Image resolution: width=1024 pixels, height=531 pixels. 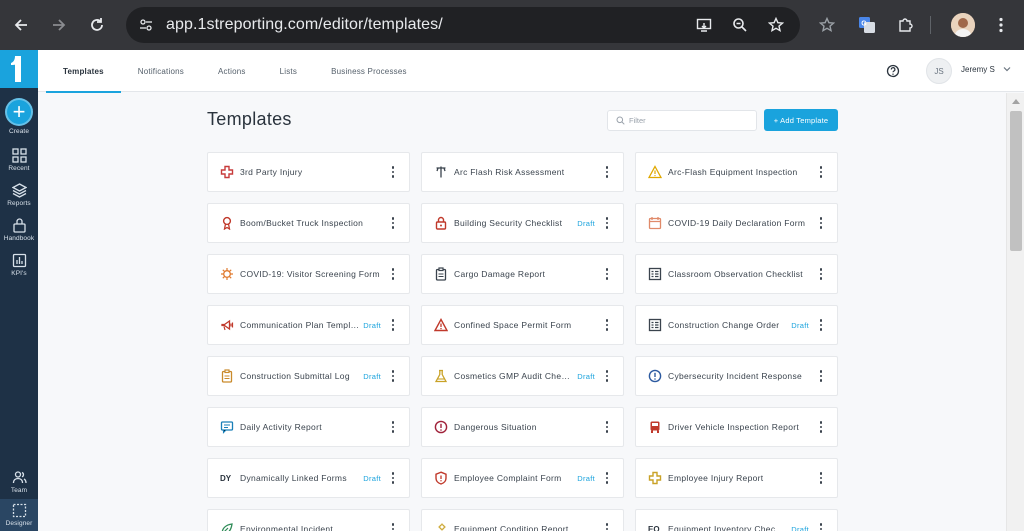 What do you see at coordinates (736, 520) in the screenshot?
I see `template-card-equipment-inventory-checklist: EQ Equipment Inventory Checklist Draft` at bounding box center [736, 520].